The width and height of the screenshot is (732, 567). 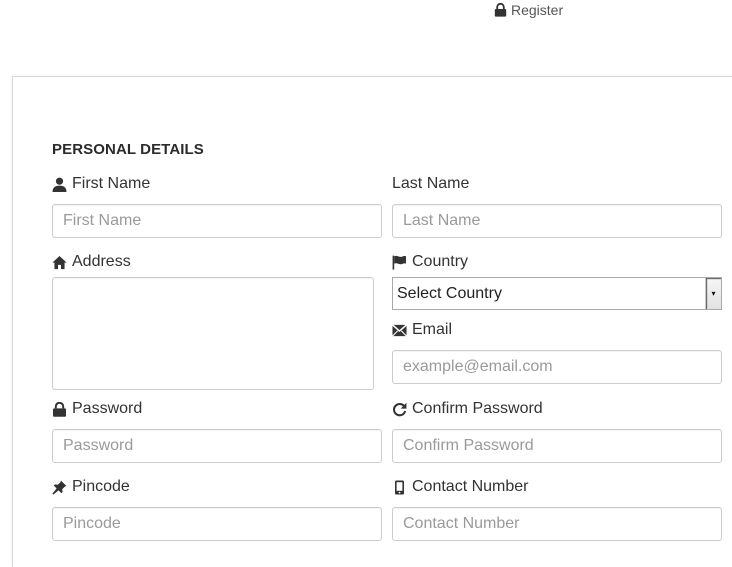 I want to click on confirm-password-label-text: Confirm Password, so click(x=477, y=408).